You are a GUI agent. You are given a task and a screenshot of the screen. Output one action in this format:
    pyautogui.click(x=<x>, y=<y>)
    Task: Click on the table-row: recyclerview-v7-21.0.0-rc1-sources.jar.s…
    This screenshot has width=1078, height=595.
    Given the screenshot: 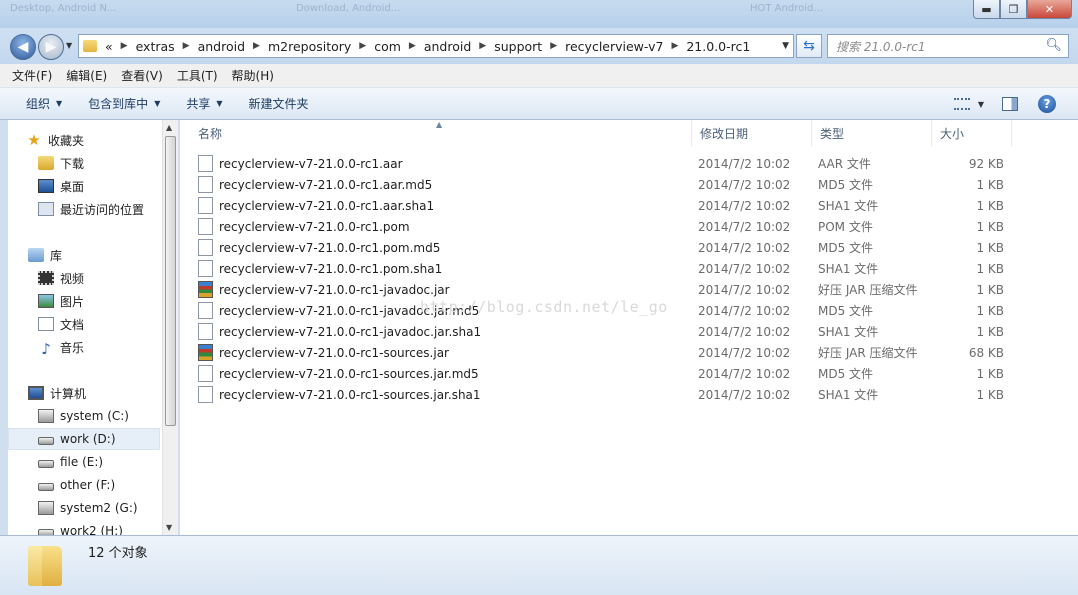 What is the action you would take?
    pyautogui.click(x=613, y=394)
    